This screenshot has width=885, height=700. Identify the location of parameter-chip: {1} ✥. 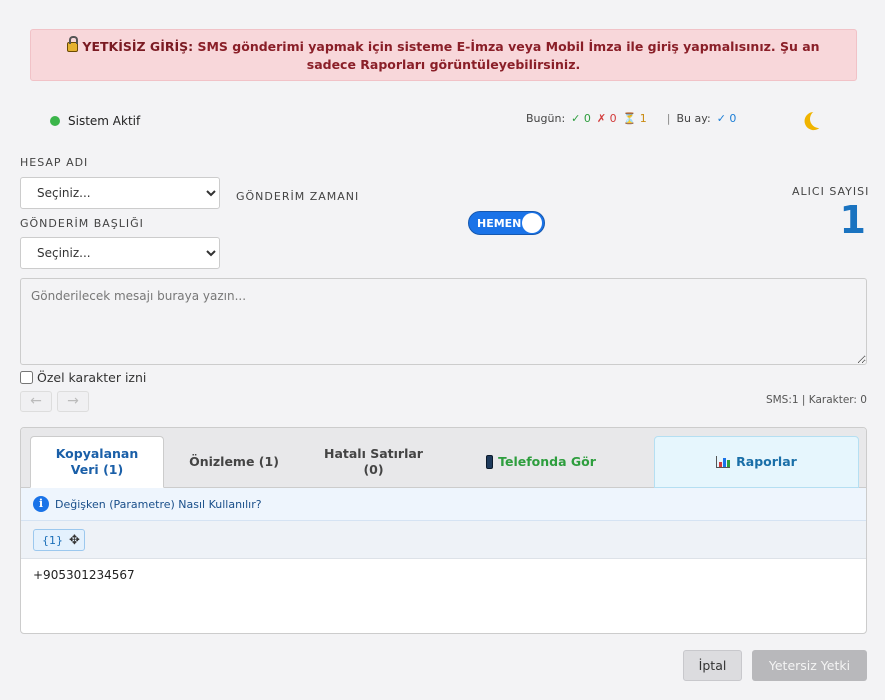
(59, 540).